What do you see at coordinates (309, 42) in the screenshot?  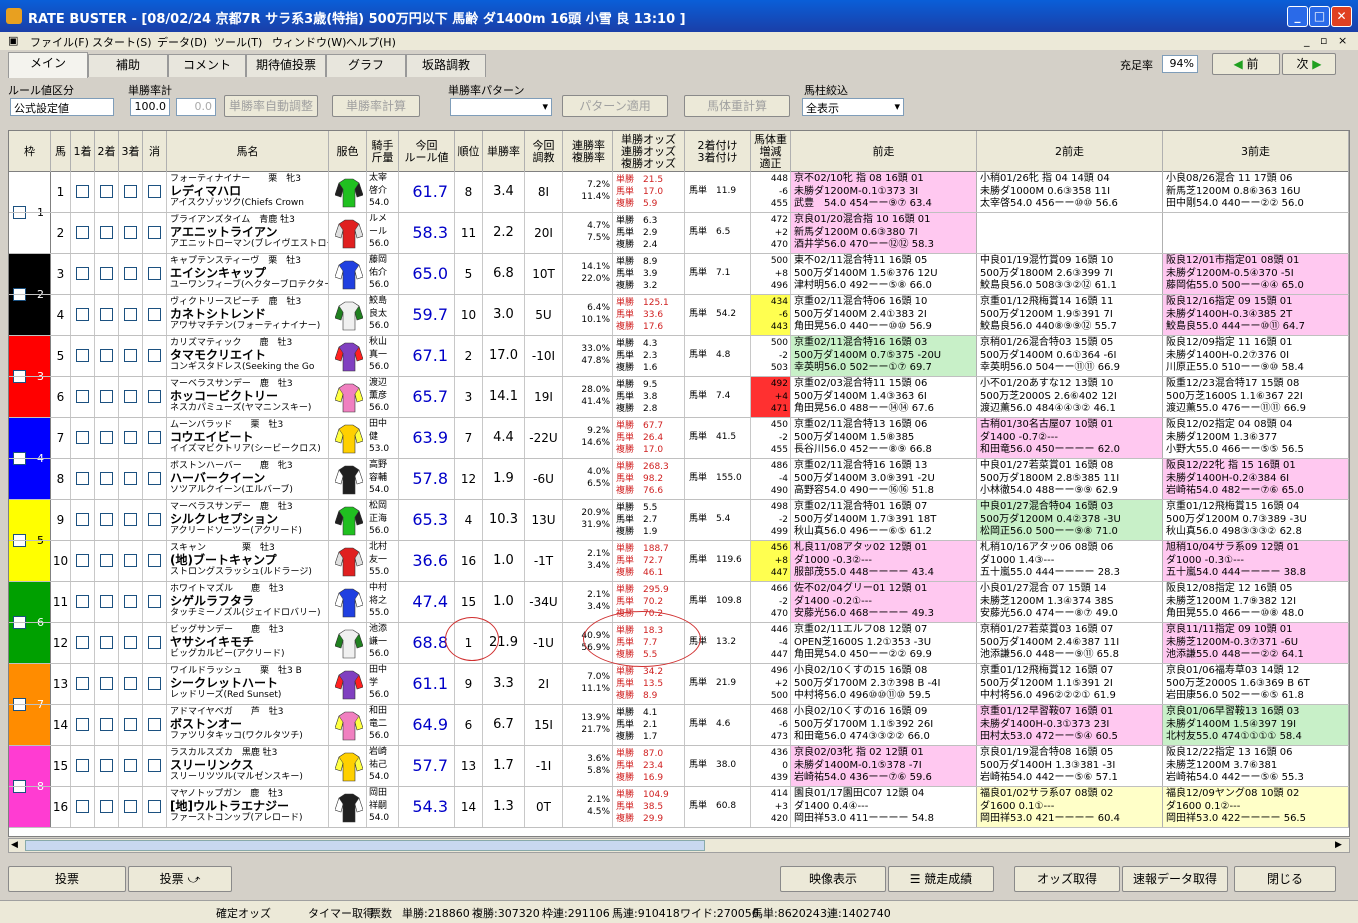 I see `menu-window: ウィンドウ(W)` at bounding box center [309, 42].